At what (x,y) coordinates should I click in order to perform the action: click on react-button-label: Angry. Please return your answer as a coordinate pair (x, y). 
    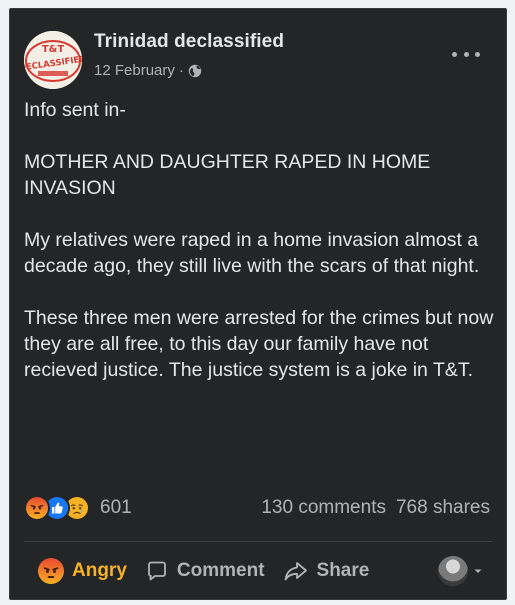
    Looking at the image, I should click on (99, 570).